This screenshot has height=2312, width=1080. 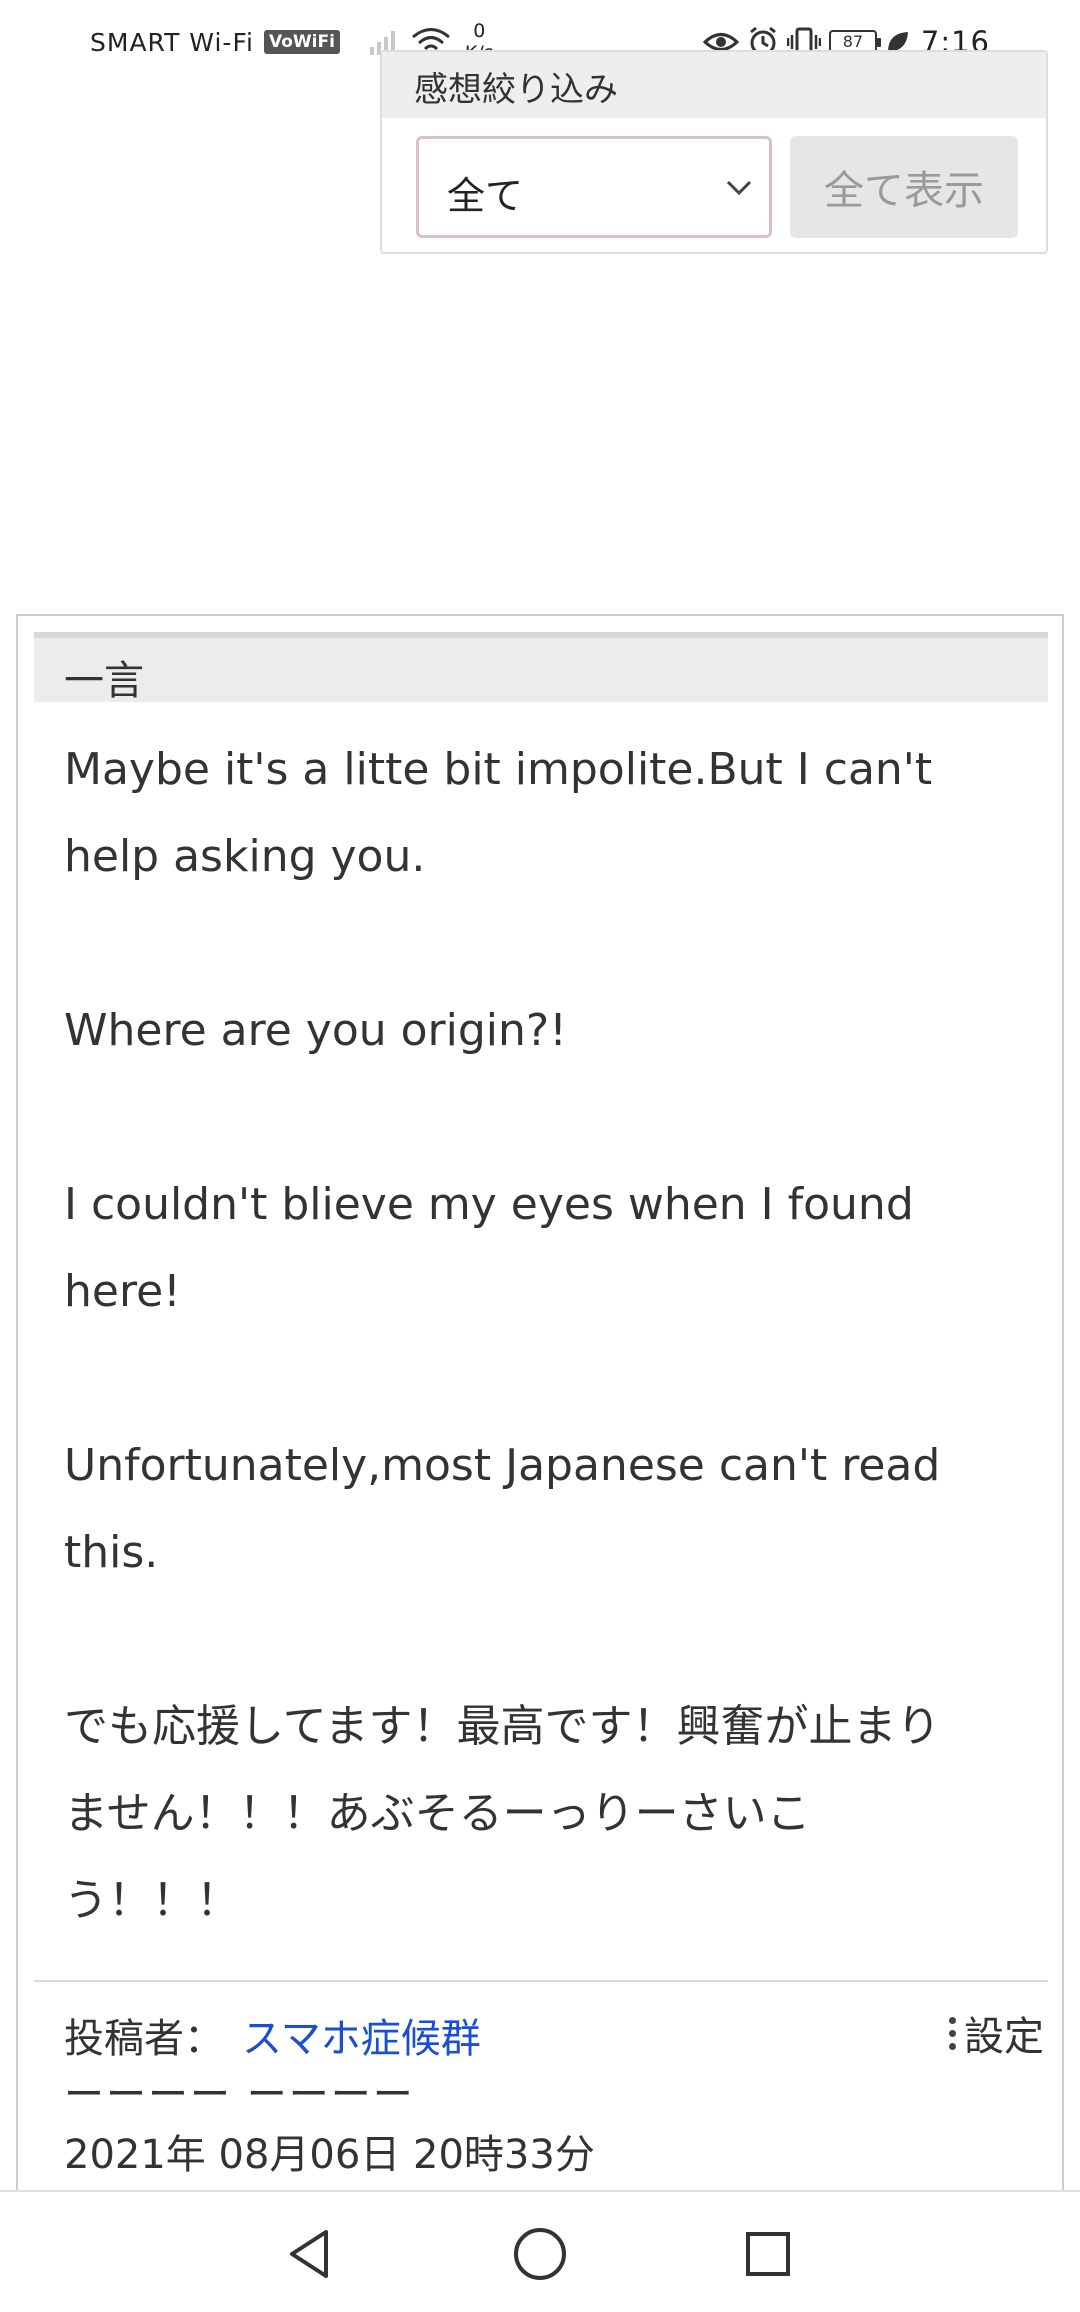 What do you see at coordinates (714, 85) in the screenshot?
I see `filter-header: 感想絞り込み` at bounding box center [714, 85].